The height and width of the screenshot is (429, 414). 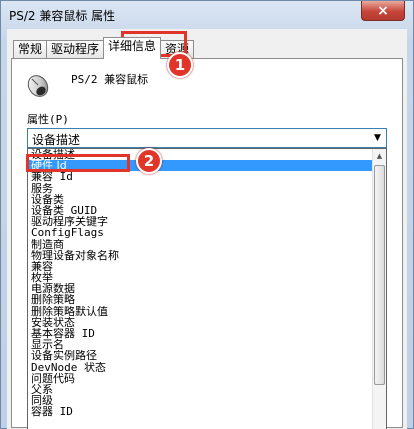 I want to click on property-select-value: 设备描述, so click(x=56, y=140).